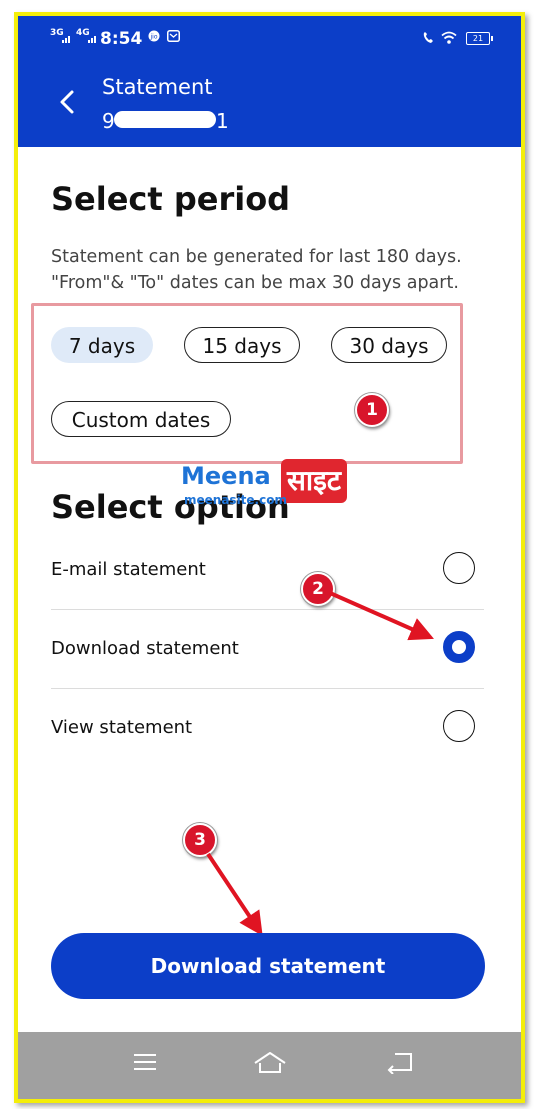  I want to click on status-bar: 3G 4G 8:54 jio 21, so click(269, 36).